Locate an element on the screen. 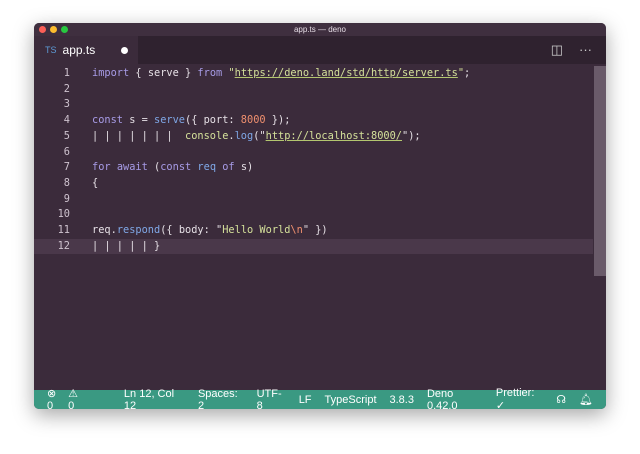 This screenshot has width=640, height=454. code-line: 3 is located at coordinates (313, 105).